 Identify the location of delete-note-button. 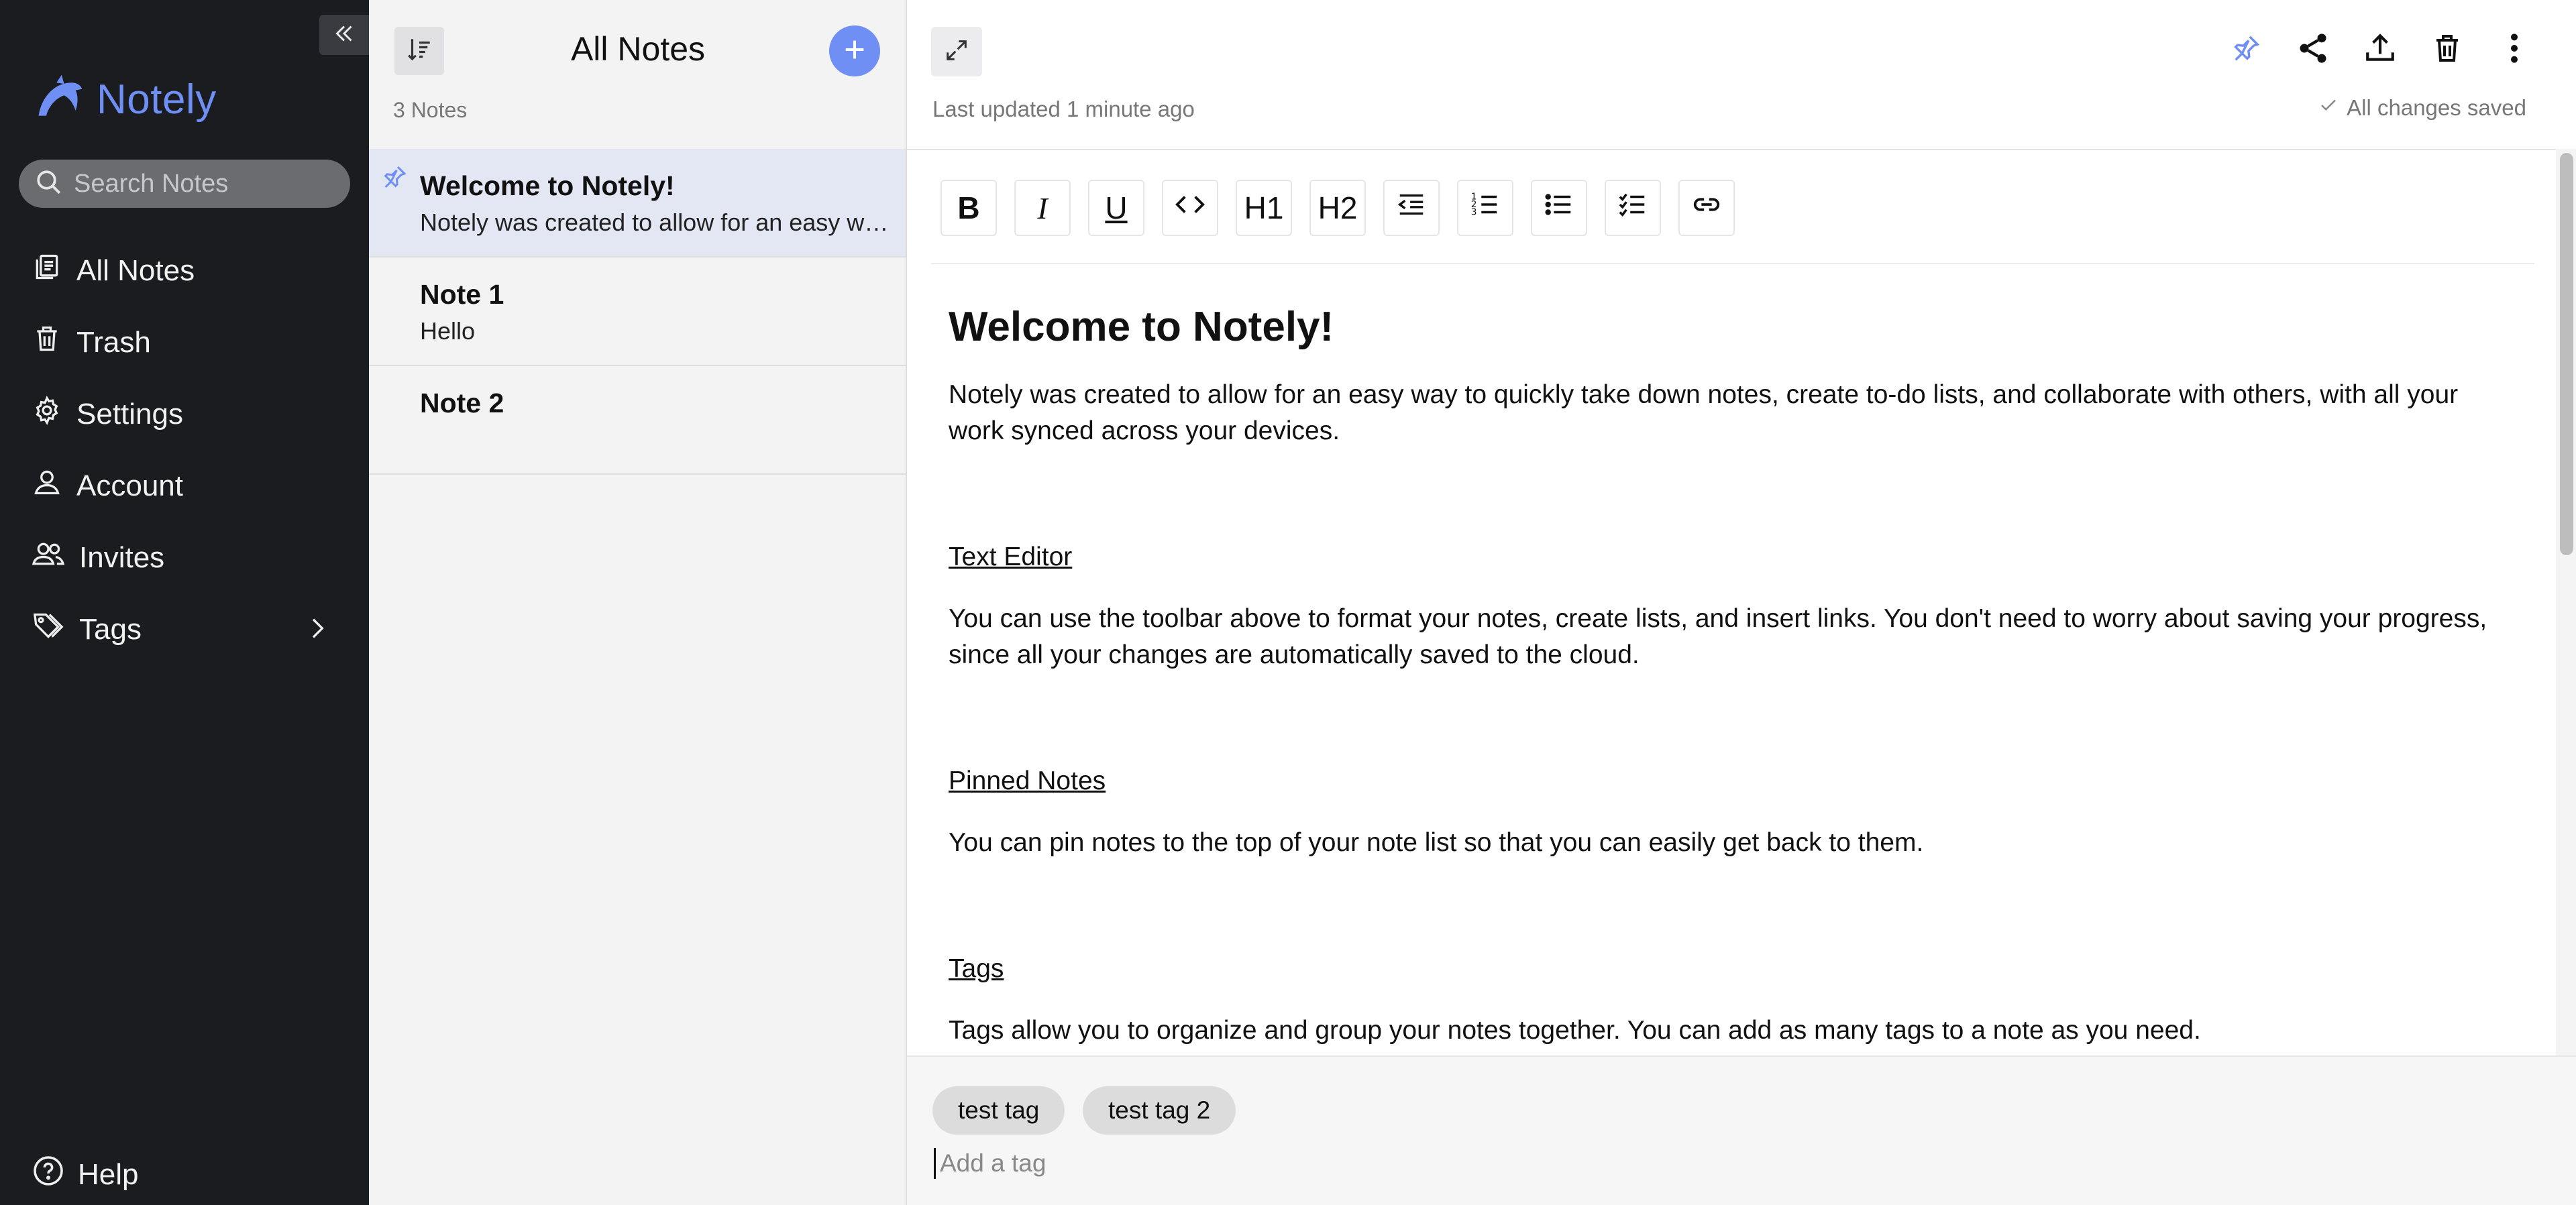
(2447, 50).